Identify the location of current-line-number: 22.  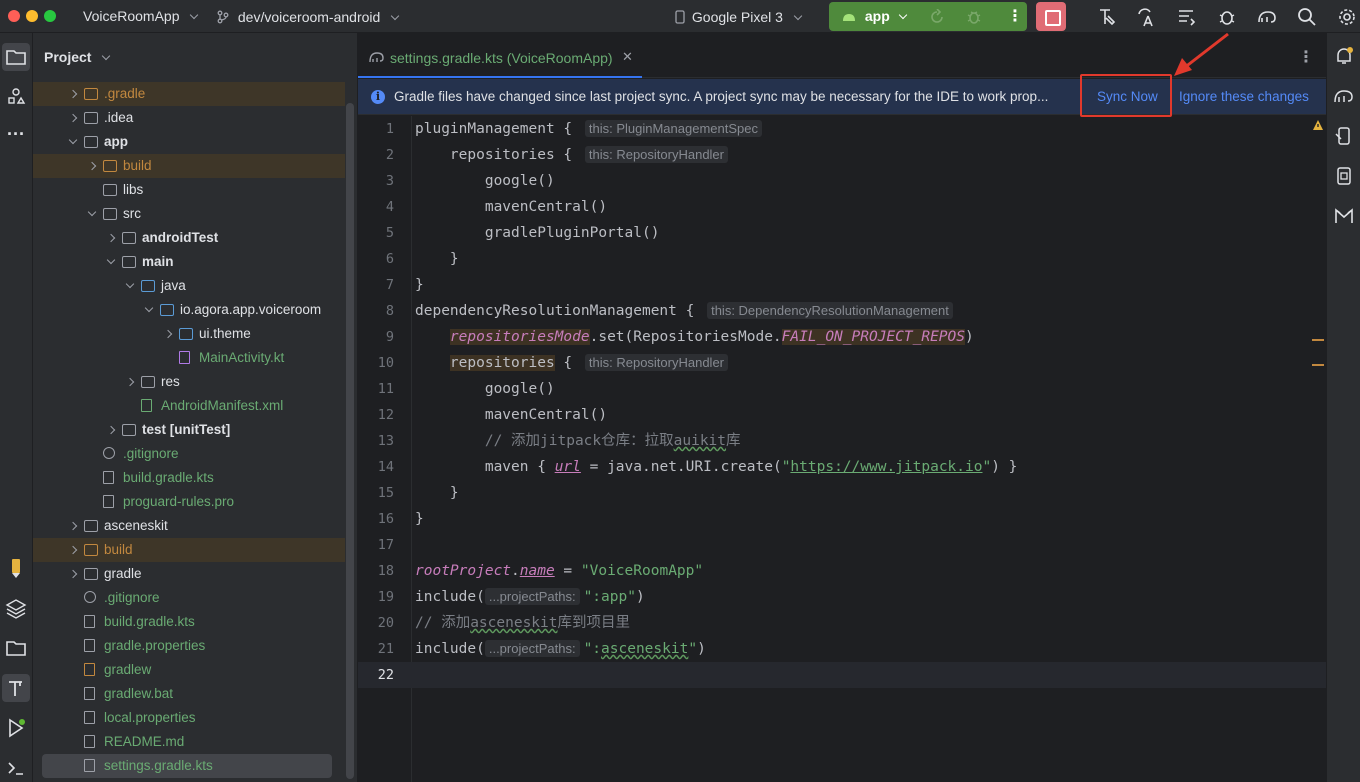
(385, 675).